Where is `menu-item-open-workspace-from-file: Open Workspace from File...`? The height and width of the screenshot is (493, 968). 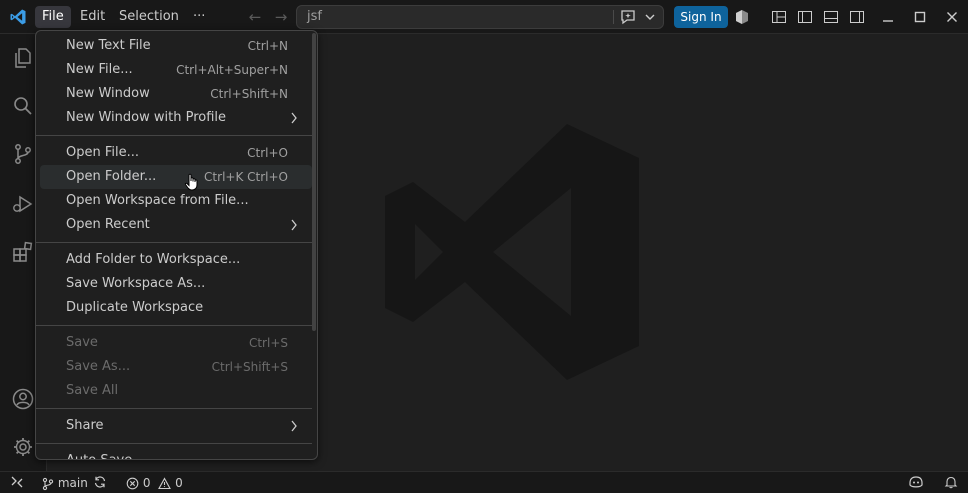
menu-item-open-workspace-from-file: Open Workspace from File... is located at coordinates (176, 201).